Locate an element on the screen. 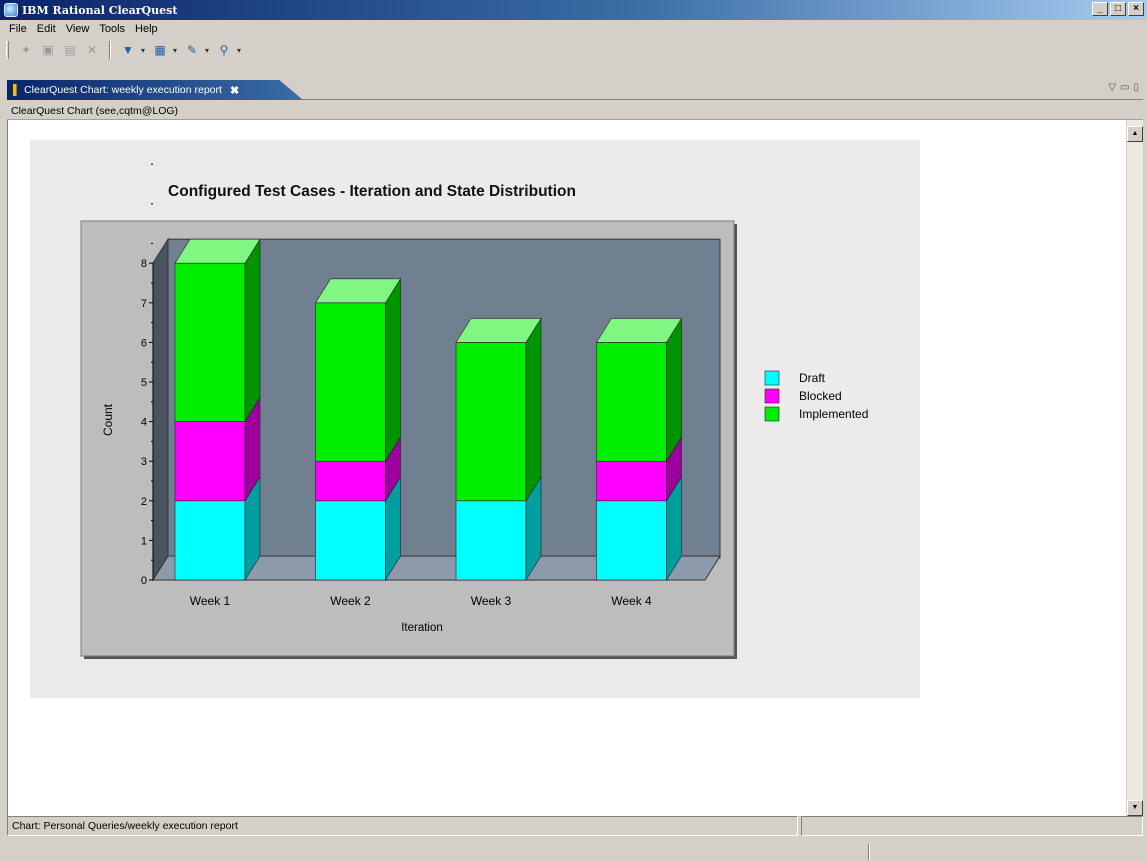 The image size is (1147, 861). find-icon: ⚲ is located at coordinates (224, 50).